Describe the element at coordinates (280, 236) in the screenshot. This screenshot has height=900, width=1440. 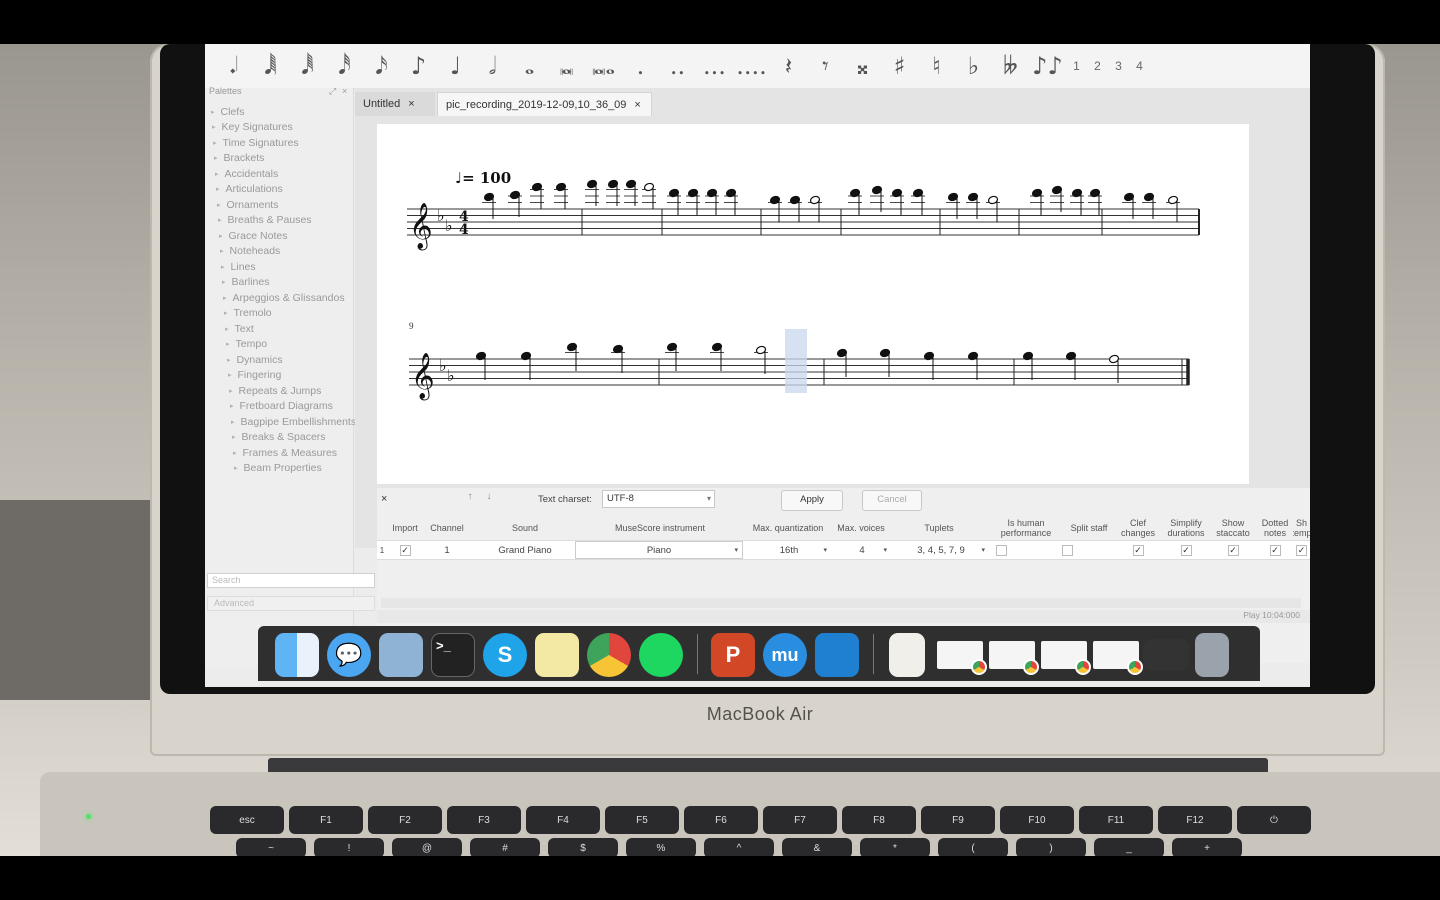
I see `palette-grace-notes: ▸ Grace Notes` at that location.